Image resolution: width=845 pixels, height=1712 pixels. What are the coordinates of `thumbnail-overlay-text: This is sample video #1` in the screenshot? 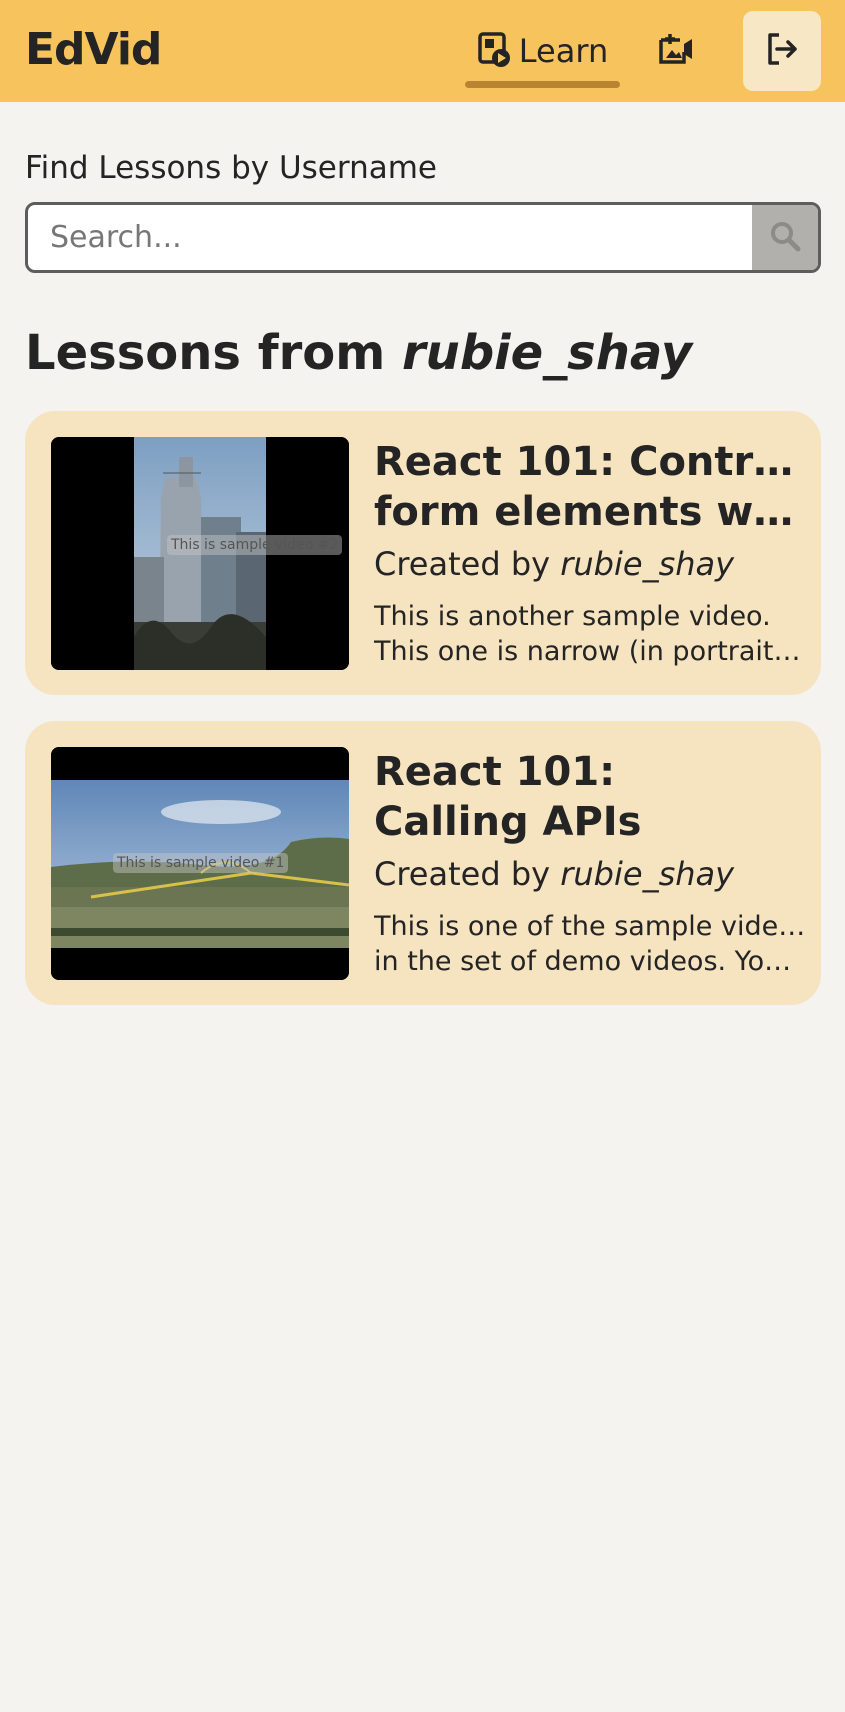 It's located at (201, 863).